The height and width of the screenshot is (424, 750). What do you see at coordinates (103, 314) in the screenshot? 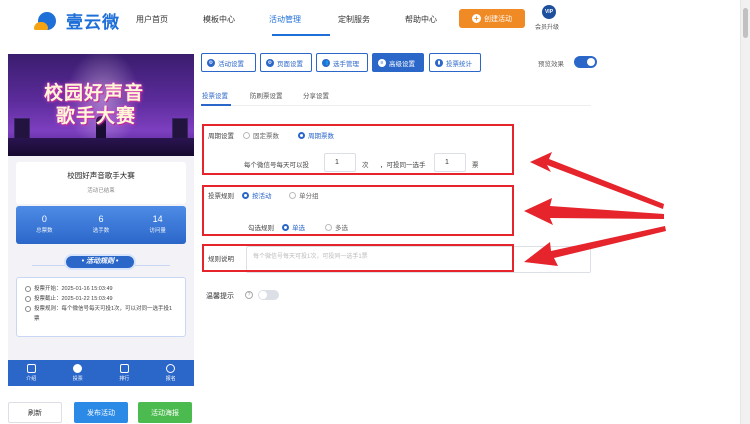
I see `rule-vote-text: 投票规则：每个微信号每天可投1次，可以对同一选手投1票` at bounding box center [103, 314].